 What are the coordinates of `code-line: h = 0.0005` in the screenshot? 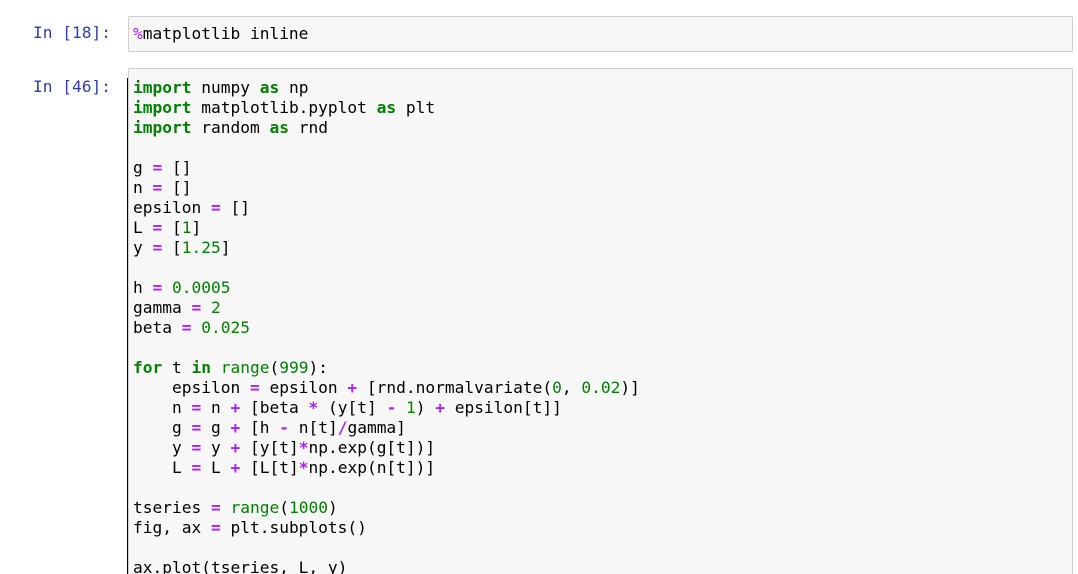 It's located at (602, 288).